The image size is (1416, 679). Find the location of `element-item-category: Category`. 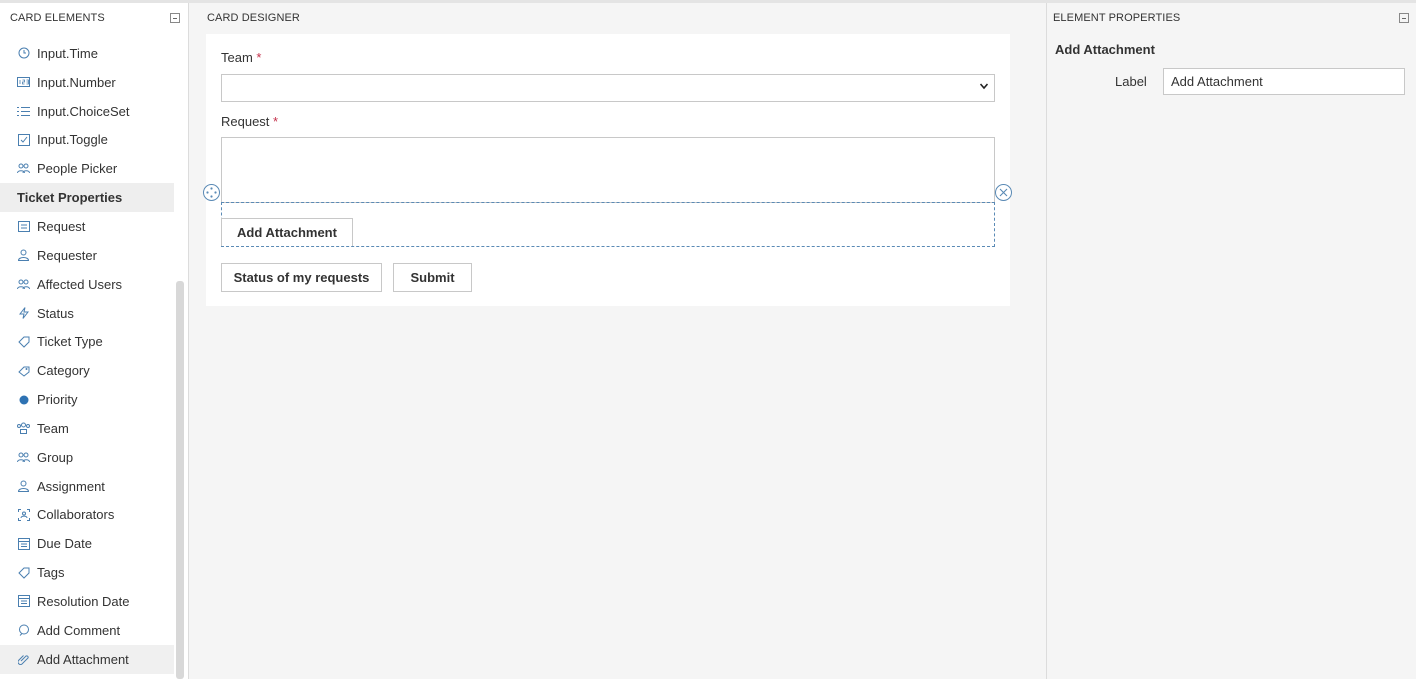

element-item-category: Category is located at coordinates (87, 370).